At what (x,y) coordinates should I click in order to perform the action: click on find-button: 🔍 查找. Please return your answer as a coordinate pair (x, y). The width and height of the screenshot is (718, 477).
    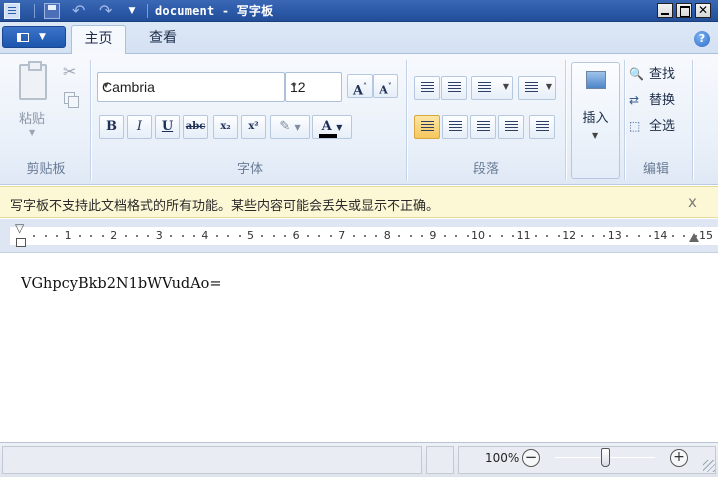
    Looking at the image, I should click on (652, 74).